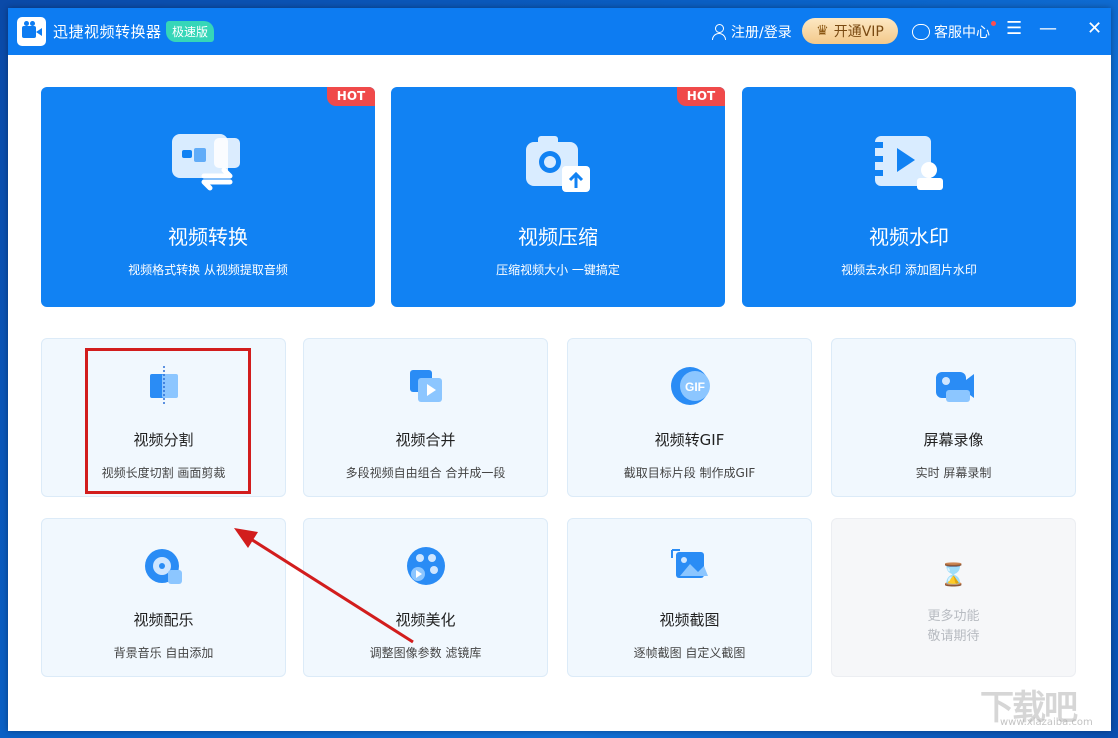  Describe the element at coordinates (695, 387) in the screenshot. I see `svg-text: GIF` at that location.